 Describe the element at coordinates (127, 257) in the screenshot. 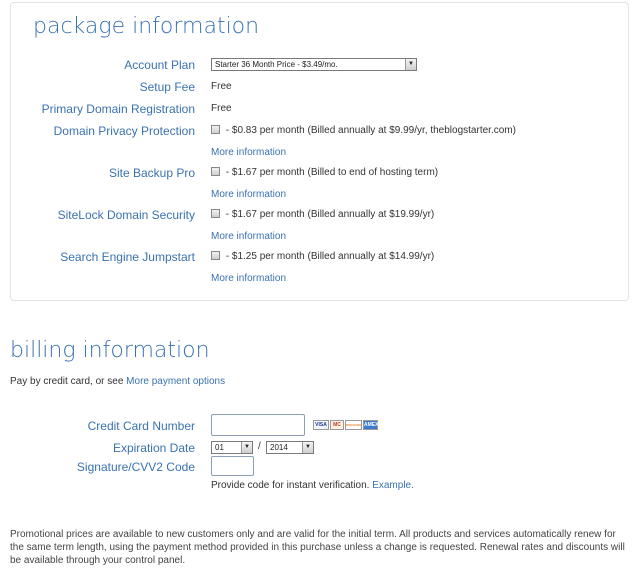

I see `search-jumpstart-label: Search Engine Jumpstart` at that location.